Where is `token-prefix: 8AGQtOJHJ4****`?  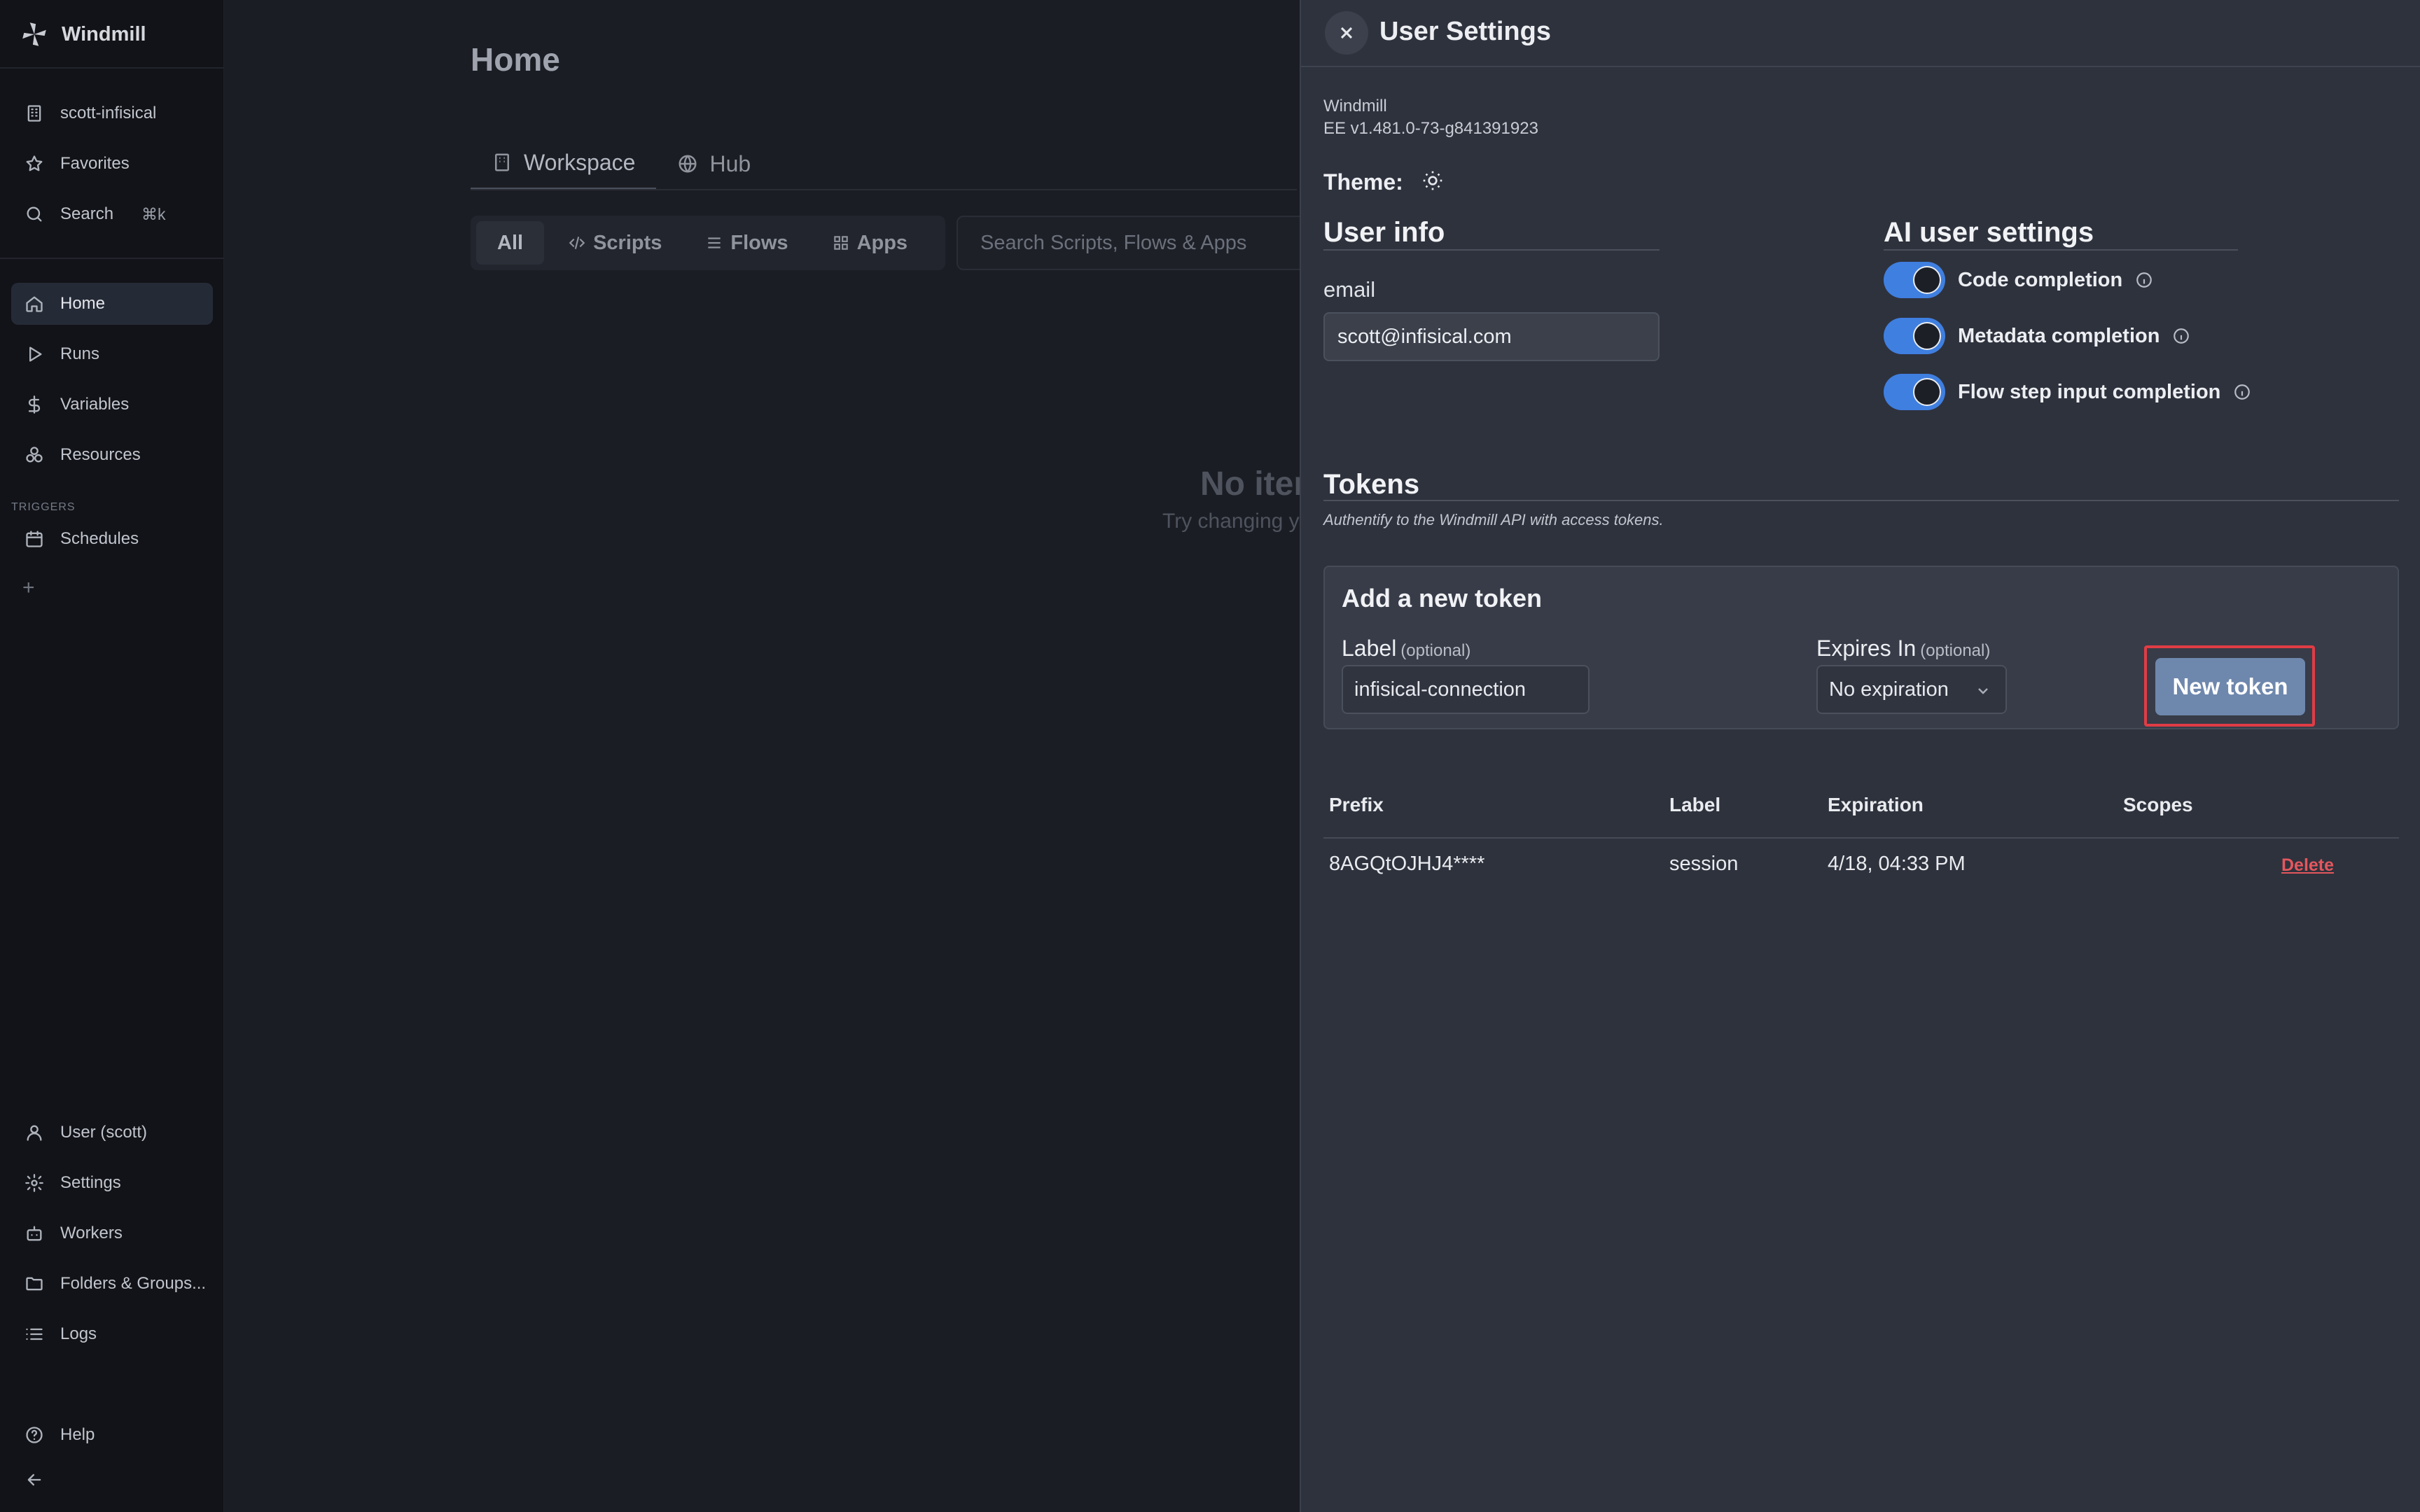 token-prefix: 8AGQtOJHJ4**** is located at coordinates (1407, 864).